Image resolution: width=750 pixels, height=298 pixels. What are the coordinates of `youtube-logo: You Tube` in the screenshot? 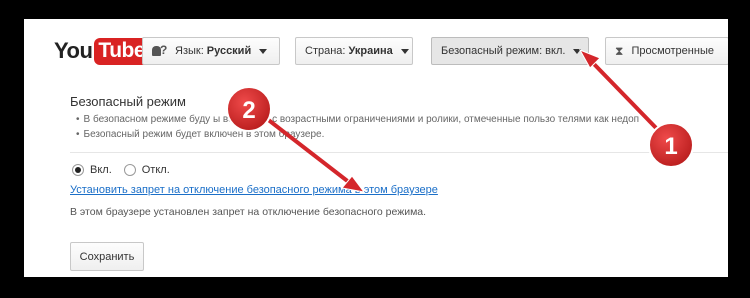 It's located at (102, 51).